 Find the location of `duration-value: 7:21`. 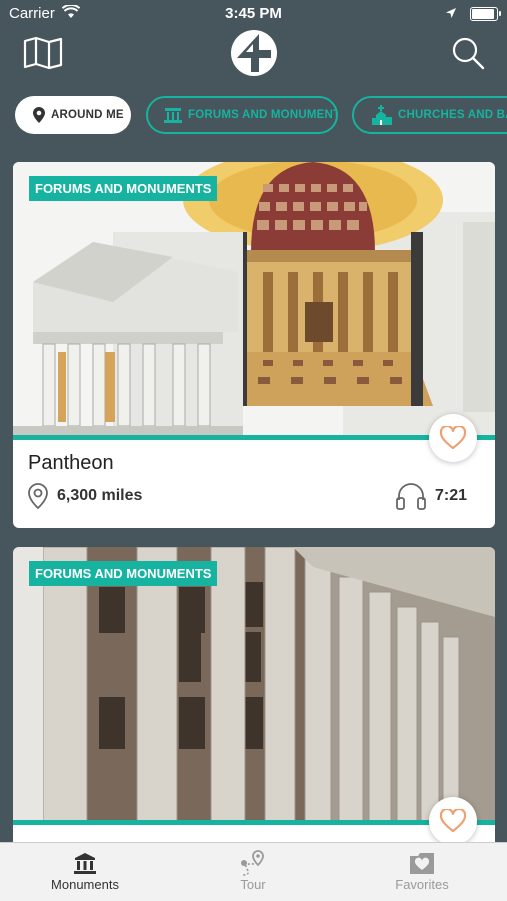

duration-value: 7:21 is located at coordinates (450, 495).